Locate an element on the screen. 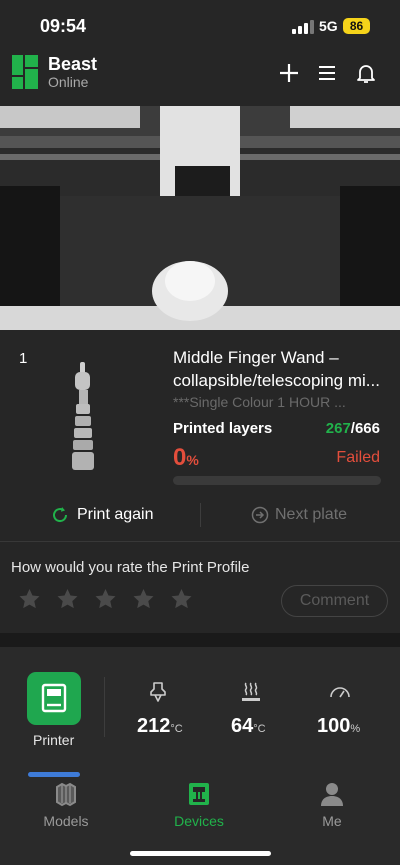  device-header: Beast Online is located at coordinates (200, 78).